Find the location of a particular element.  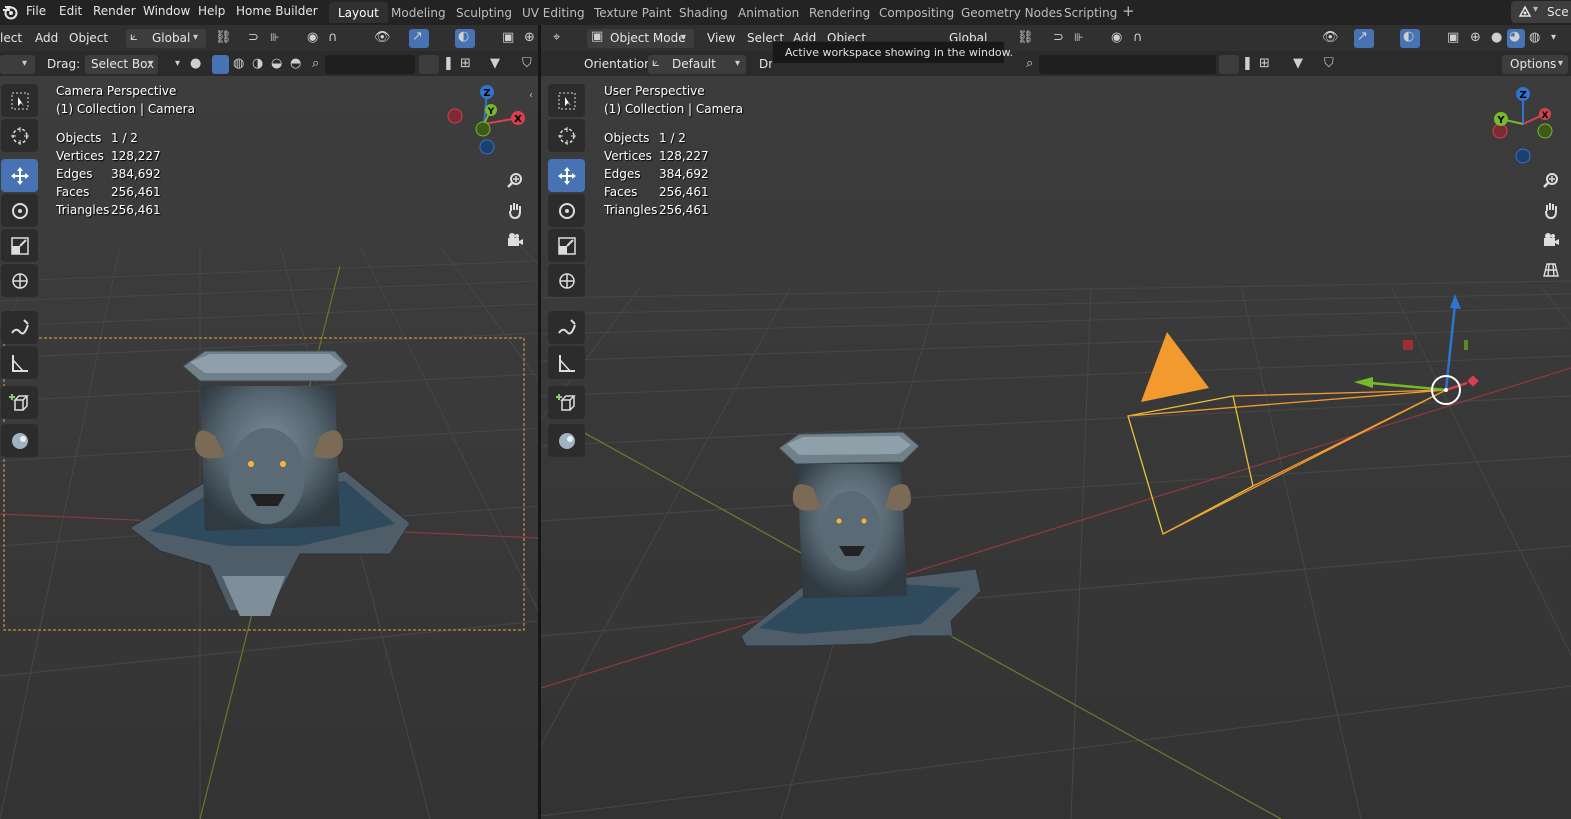

orientation-dropdown: ⟀ Default ▾ is located at coordinates (697, 64).